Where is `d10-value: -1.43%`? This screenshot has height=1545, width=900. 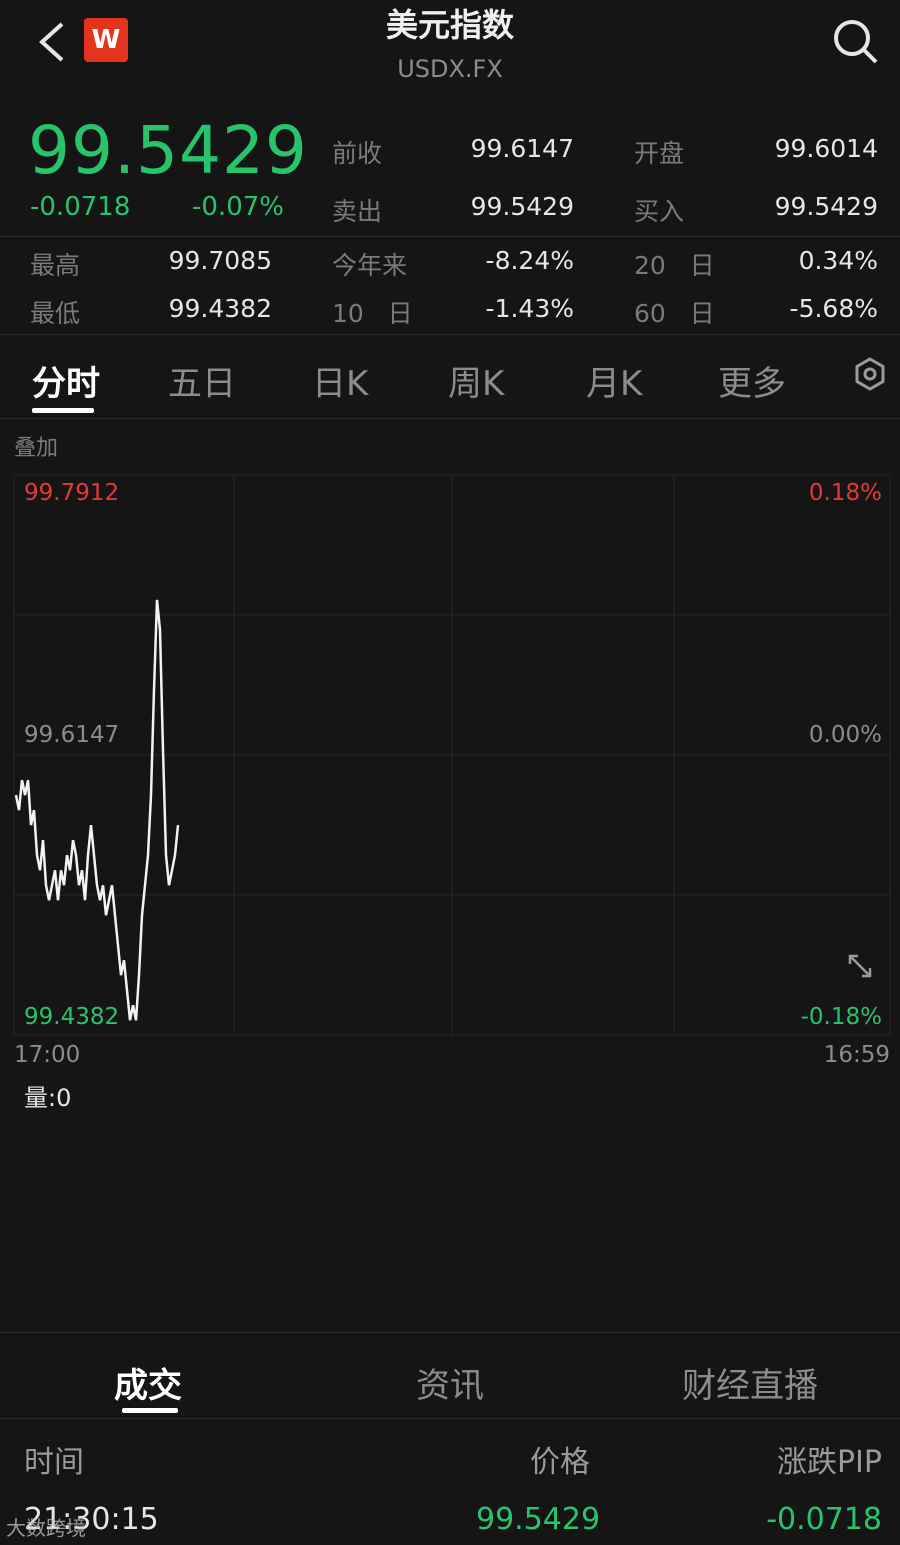 d10-value: -1.43% is located at coordinates (529, 308).